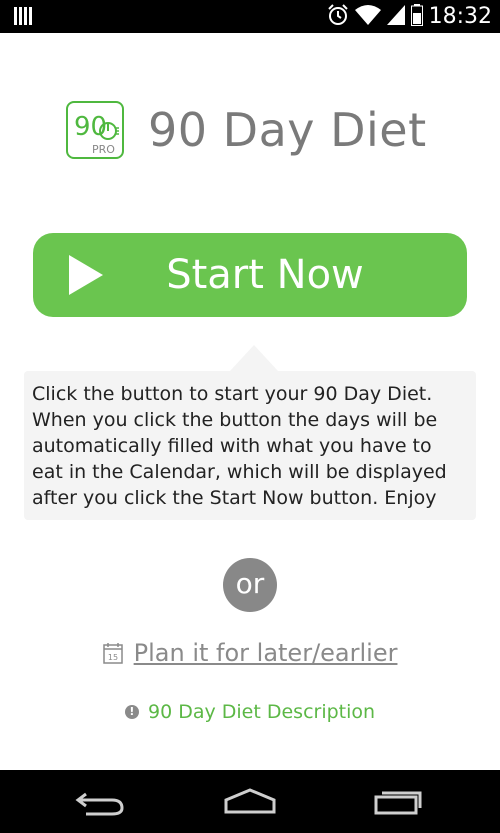  I want to click on description-row: ! 90 Day Diet Description, so click(250, 712).